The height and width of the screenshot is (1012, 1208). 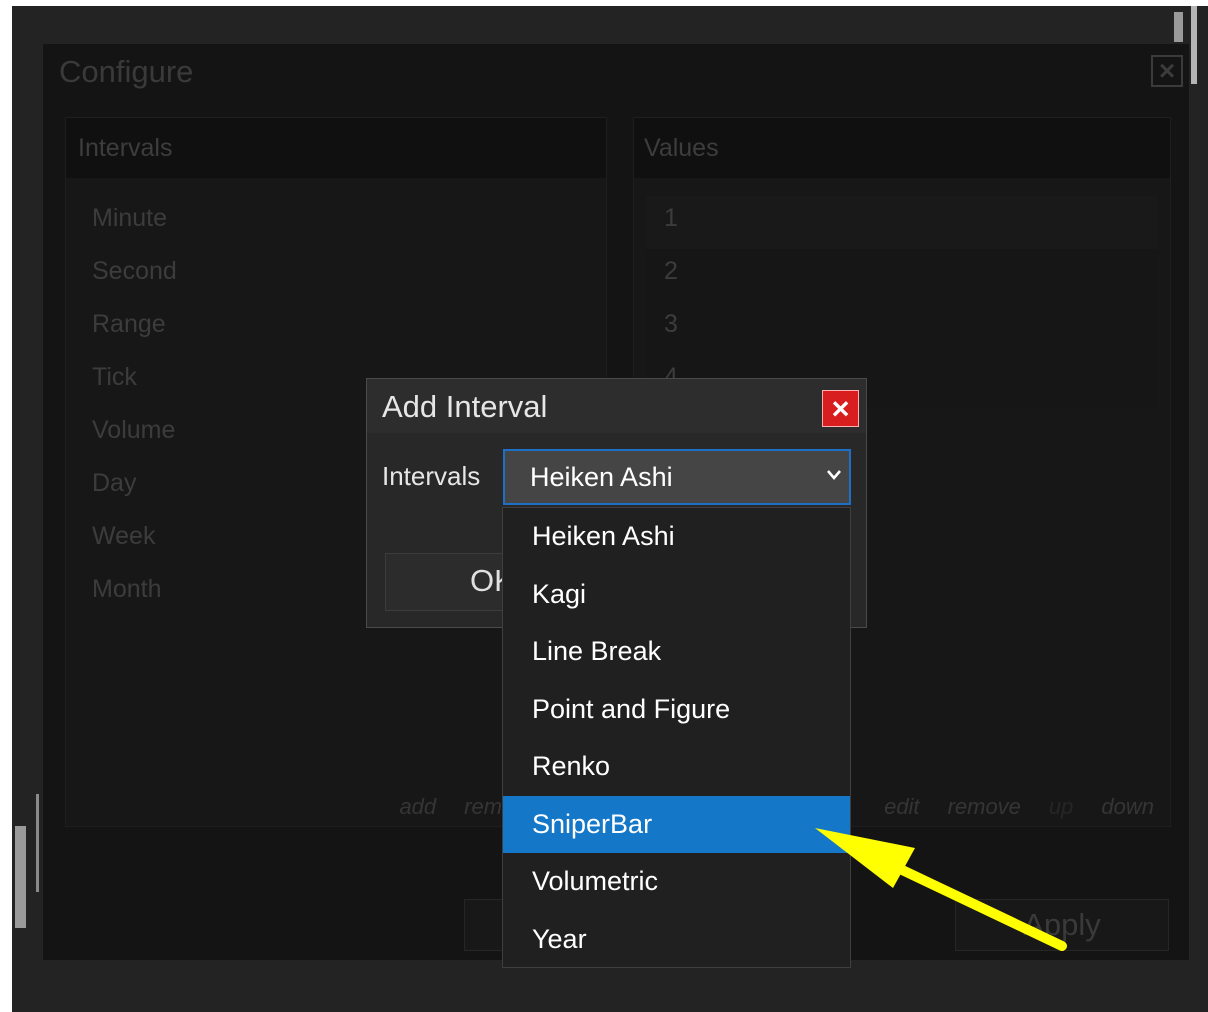 What do you see at coordinates (336, 148) in the screenshot?
I see `intervals-header: Intervals` at bounding box center [336, 148].